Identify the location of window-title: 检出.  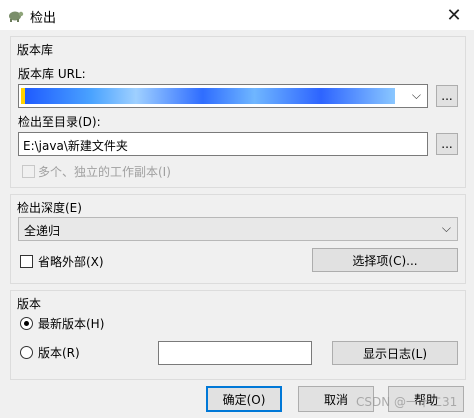
(43, 18).